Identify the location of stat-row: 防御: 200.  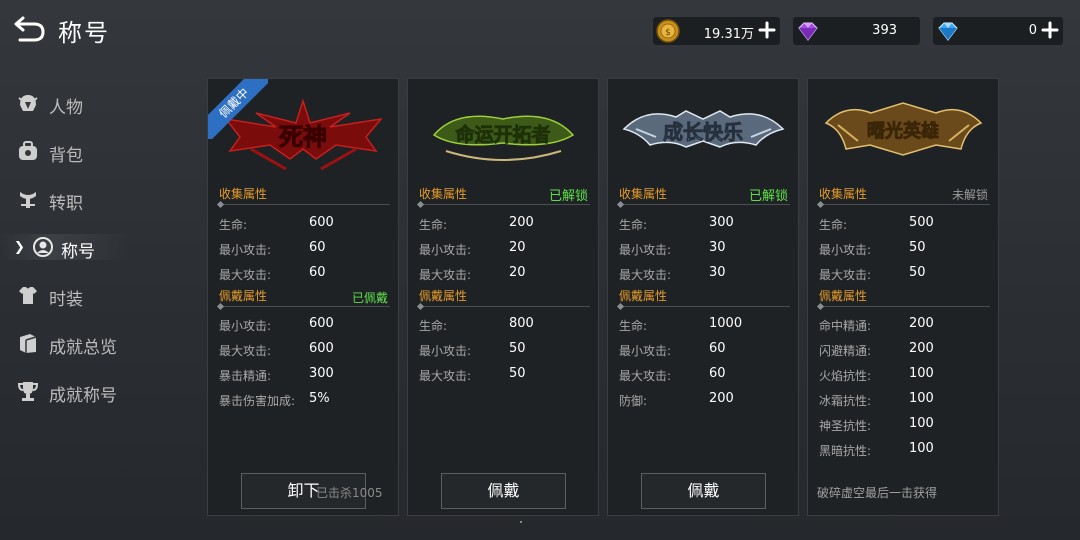
(676, 399).